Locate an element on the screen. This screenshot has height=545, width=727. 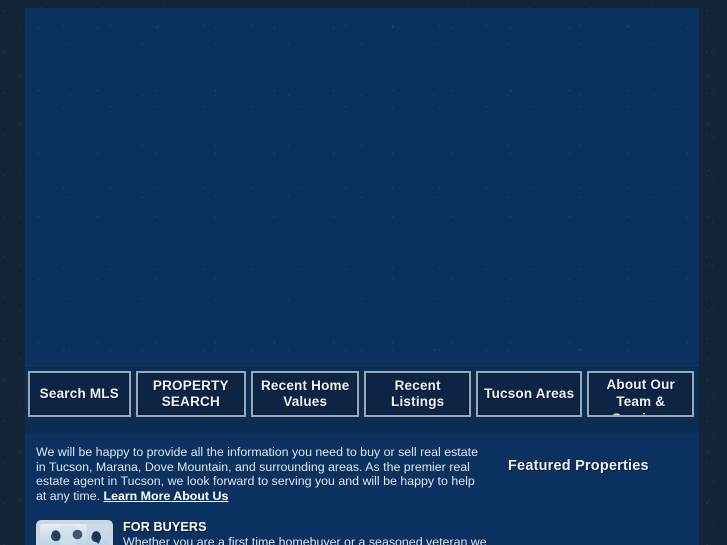
nav-tucson-areas: Tucson Areas is located at coordinates (529, 394).